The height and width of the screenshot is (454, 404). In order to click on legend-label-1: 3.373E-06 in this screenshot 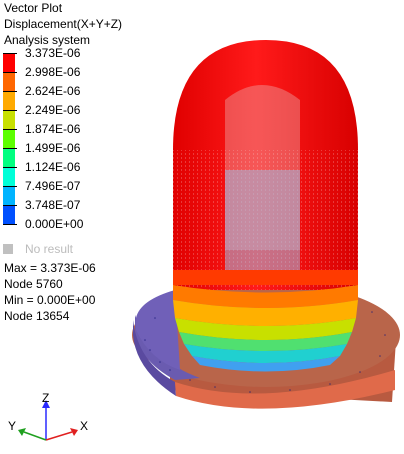, I will do `click(53, 53)`.